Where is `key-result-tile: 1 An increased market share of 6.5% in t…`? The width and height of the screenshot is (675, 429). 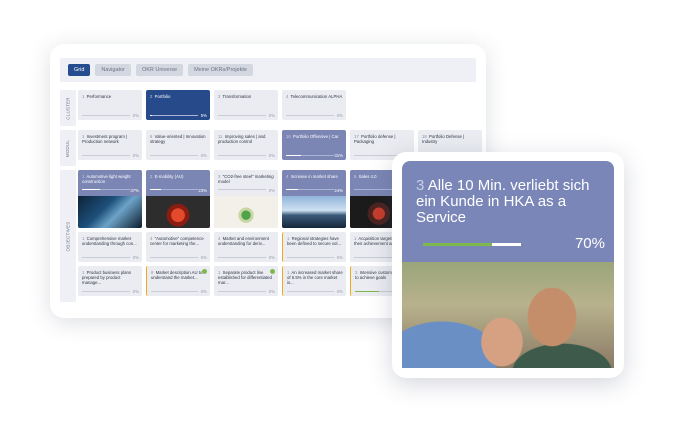
key-result-tile: 1 An increased market share of 6.5% in t… is located at coordinates (314, 281).